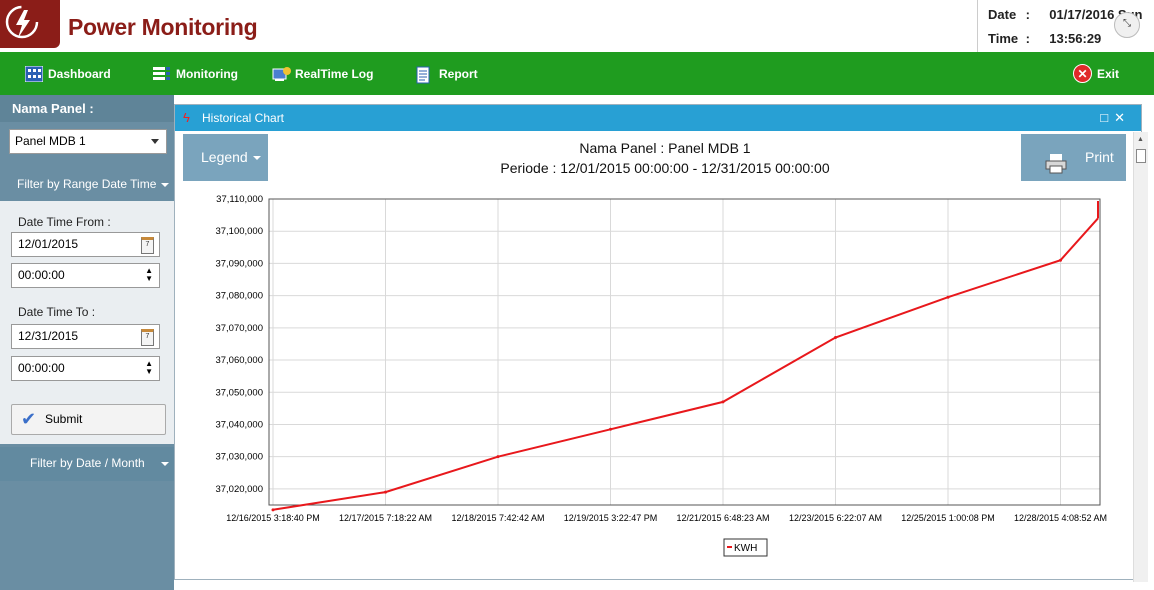 The image size is (1154, 590). I want to click on date-from-label: Date Time From :, so click(64, 222).